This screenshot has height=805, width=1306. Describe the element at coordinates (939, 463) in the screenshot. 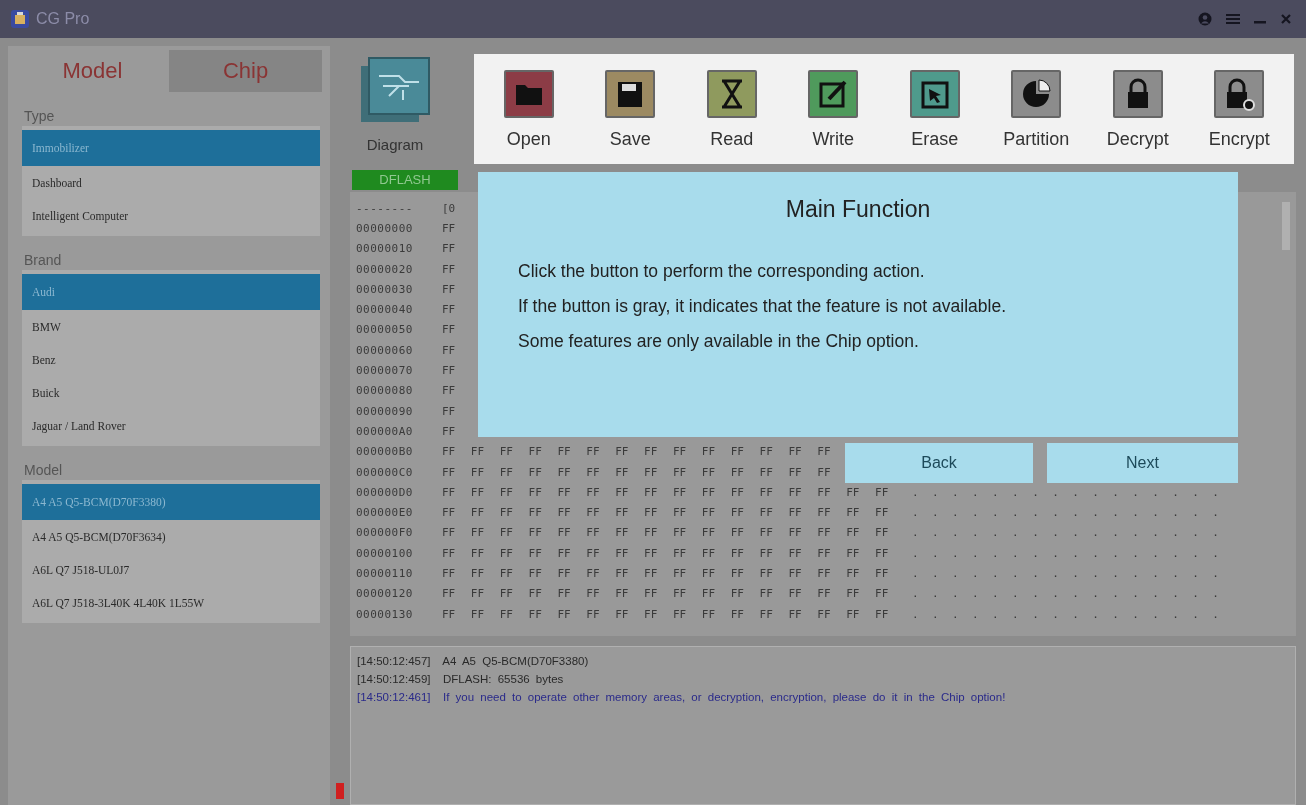

I see `back-button: Back` at that location.